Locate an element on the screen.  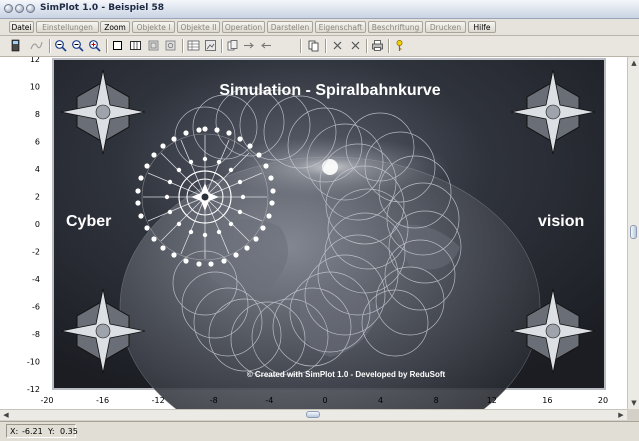
image-frame-icon is located at coordinates (210, 45).